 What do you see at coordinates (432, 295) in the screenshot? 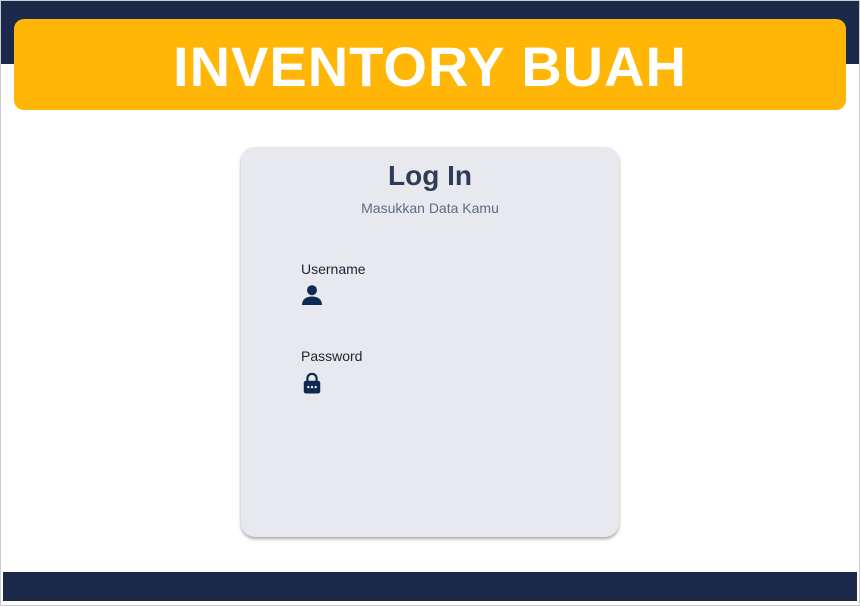
I see `username-input` at bounding box center [432, 295].